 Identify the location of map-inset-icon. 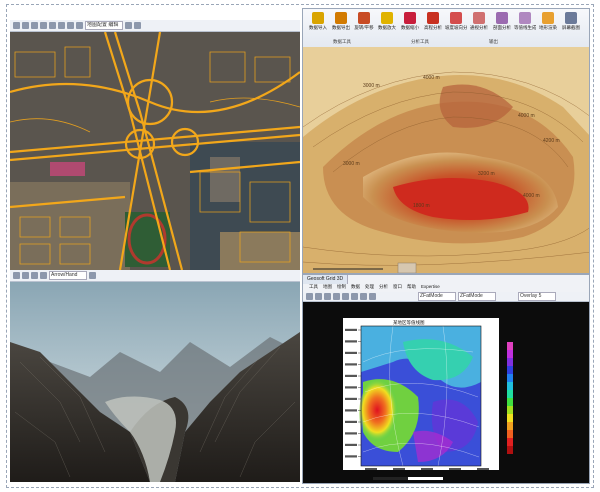
(407, 267).